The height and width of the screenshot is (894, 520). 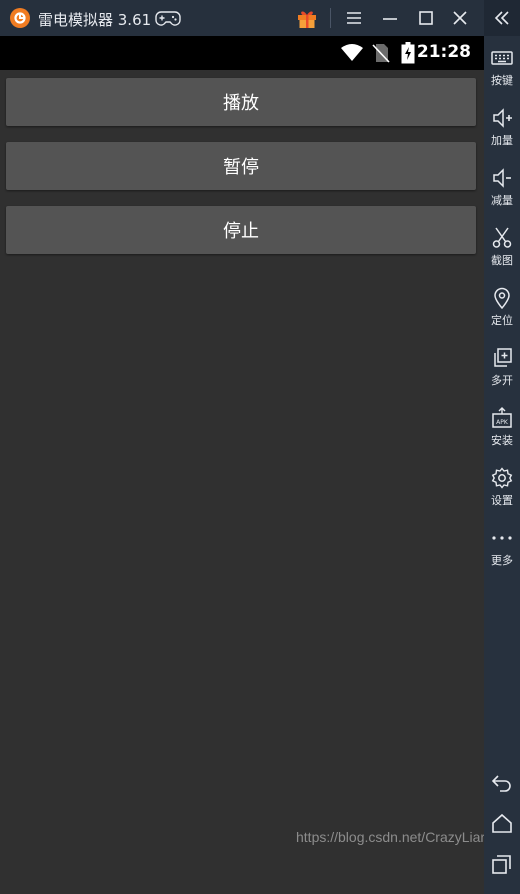 What do you see at coordinates (260, 18) in the screenshot?
I see `emulator-title-bar: 雷电模拟器 3.61` at bounding box center [260, 18].